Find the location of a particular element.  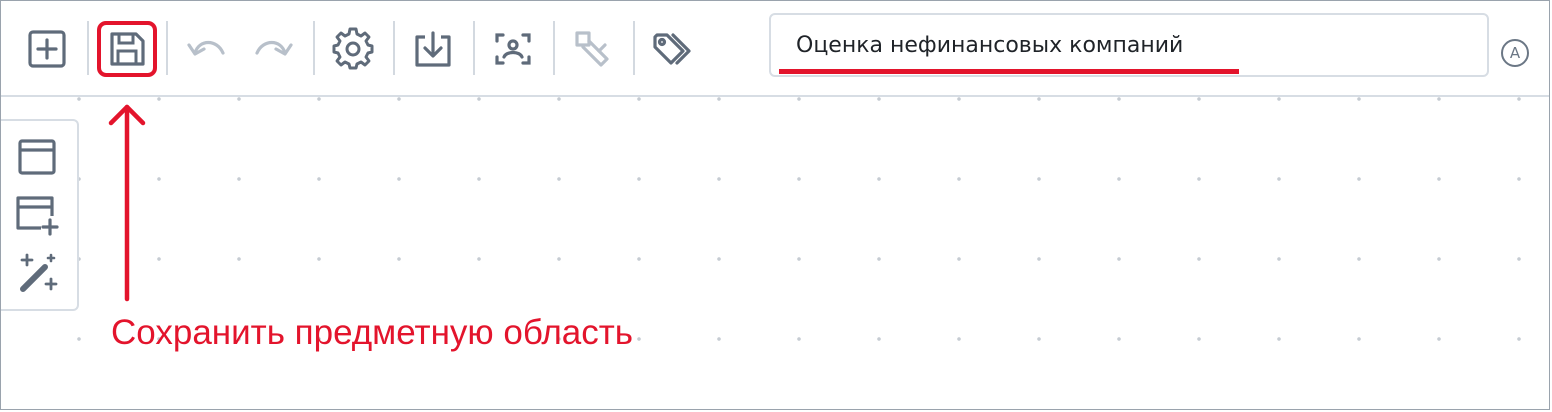

side-panel is located at coordinates (40, 215).